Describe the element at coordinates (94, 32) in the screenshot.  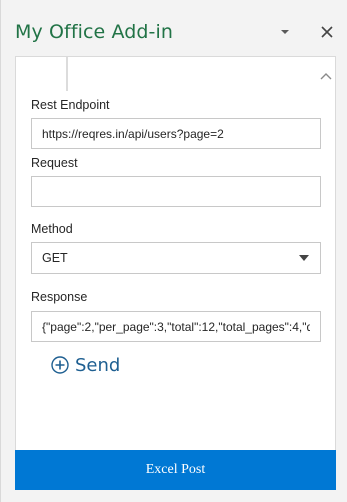
I see `pane-title: My Office Add-in` at that location.